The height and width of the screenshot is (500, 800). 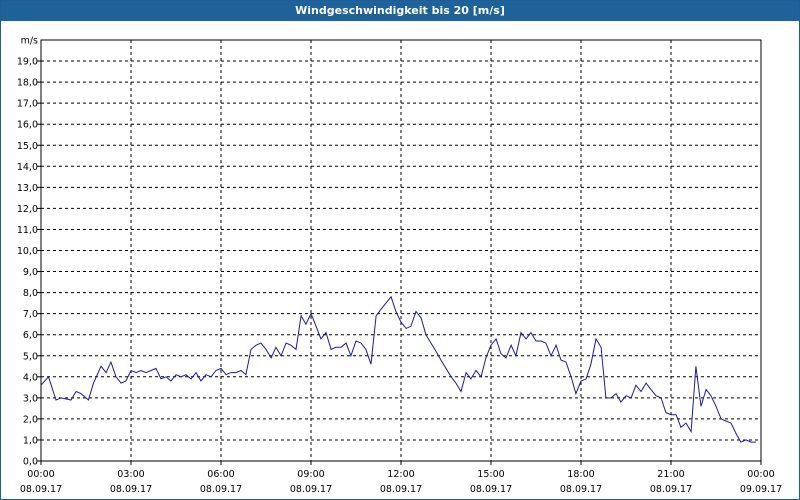 I want to click on y-tick-label: 3,0, so click(x=30, y=398).